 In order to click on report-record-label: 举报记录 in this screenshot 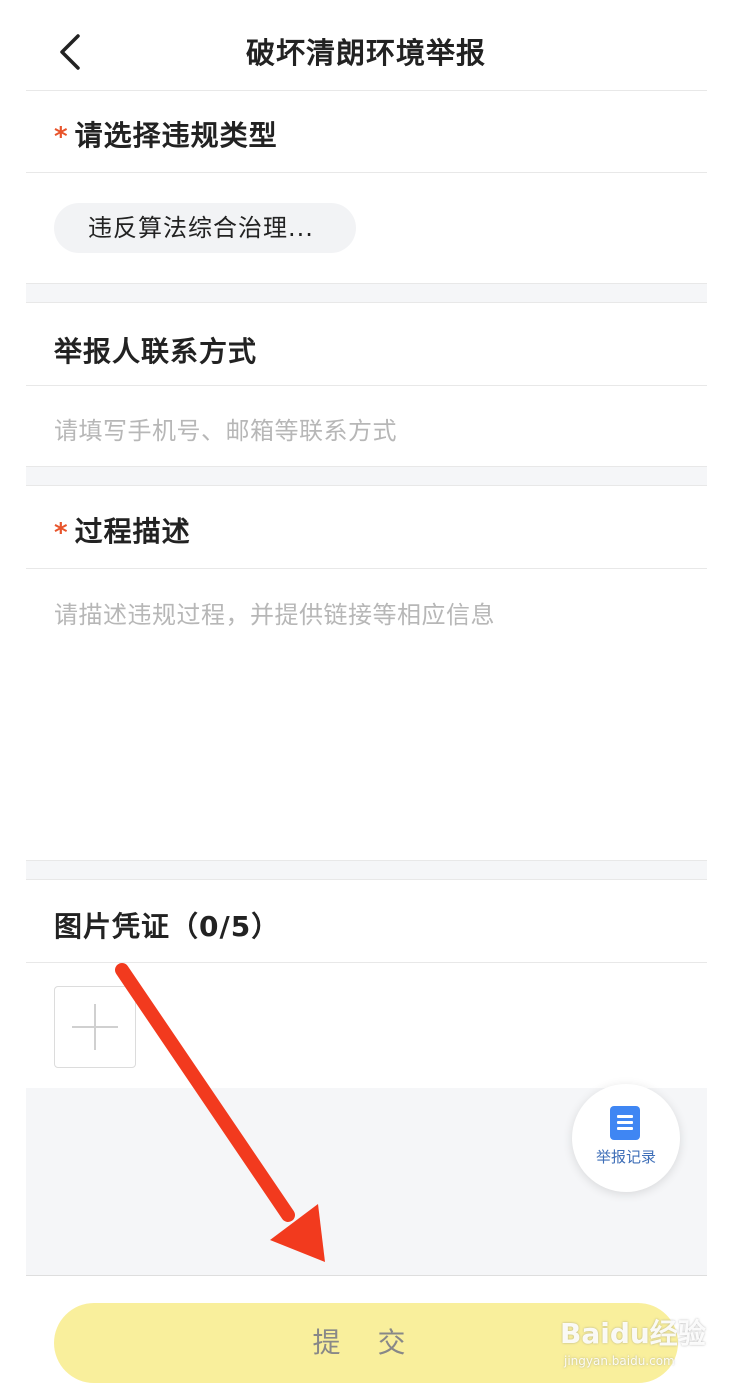, I will do `click(625, 1157)`.